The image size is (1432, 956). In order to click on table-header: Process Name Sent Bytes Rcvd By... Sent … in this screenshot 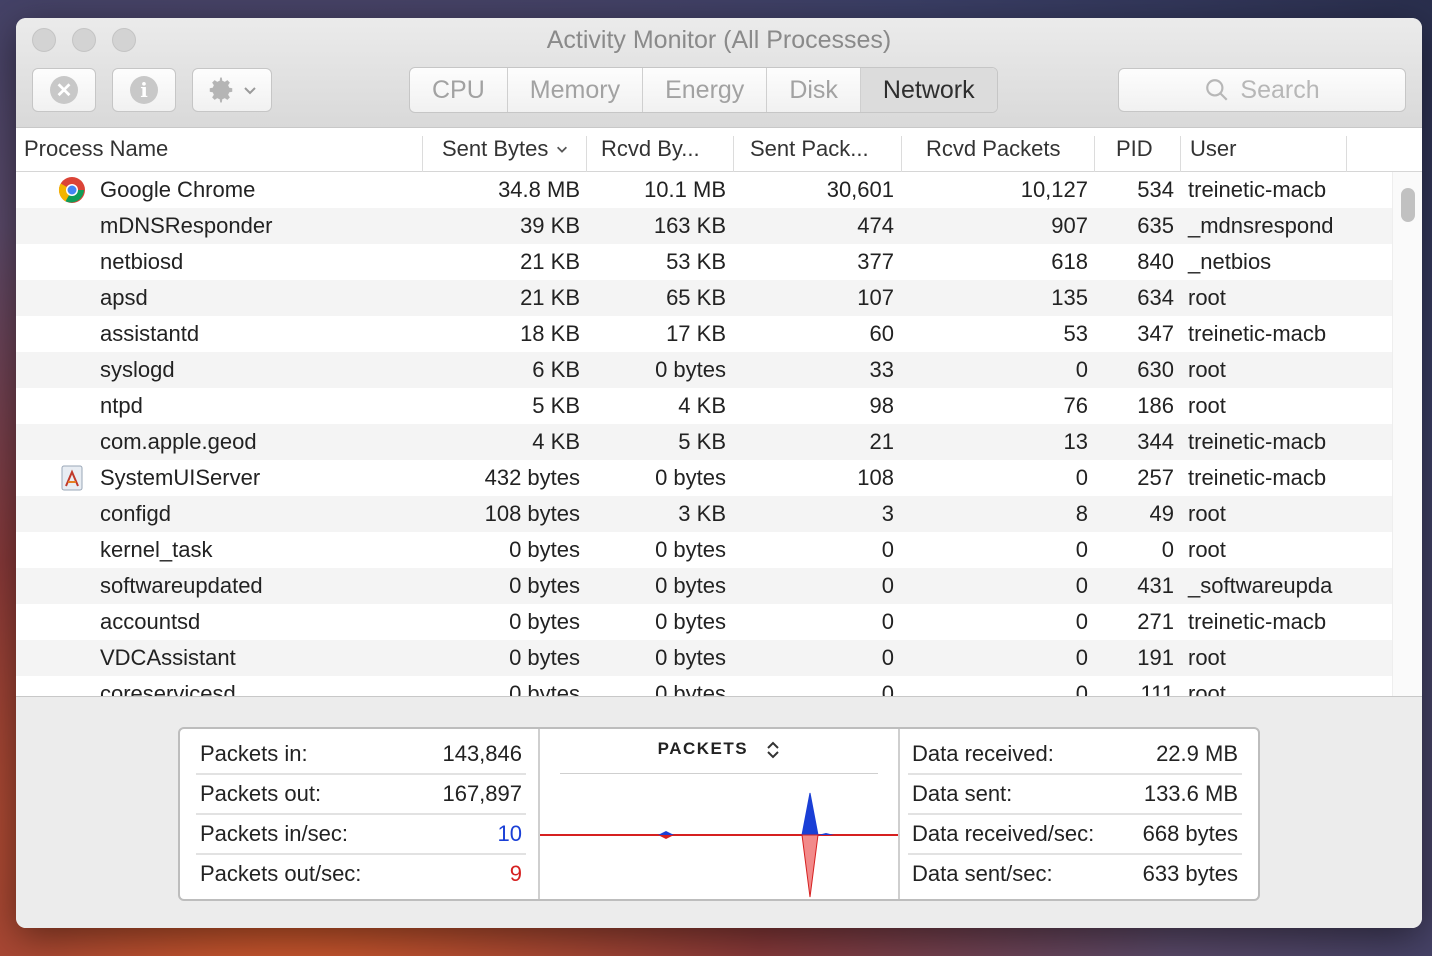, I will do `click(719, 150)`.